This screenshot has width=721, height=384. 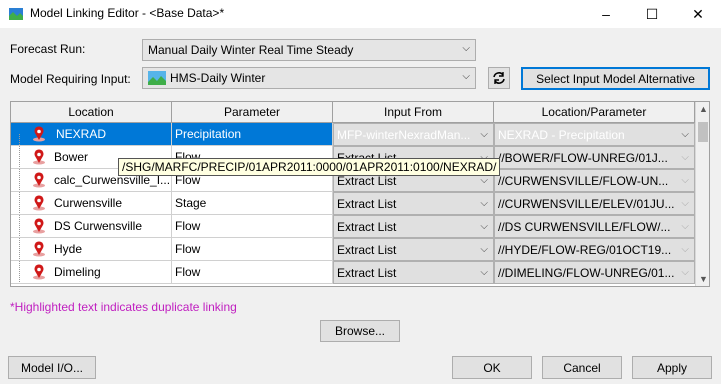 What do you see at coordinates (703, 132) in the screenshot?
I see `scrollbar-thumb` at bounding box center [703, 132].